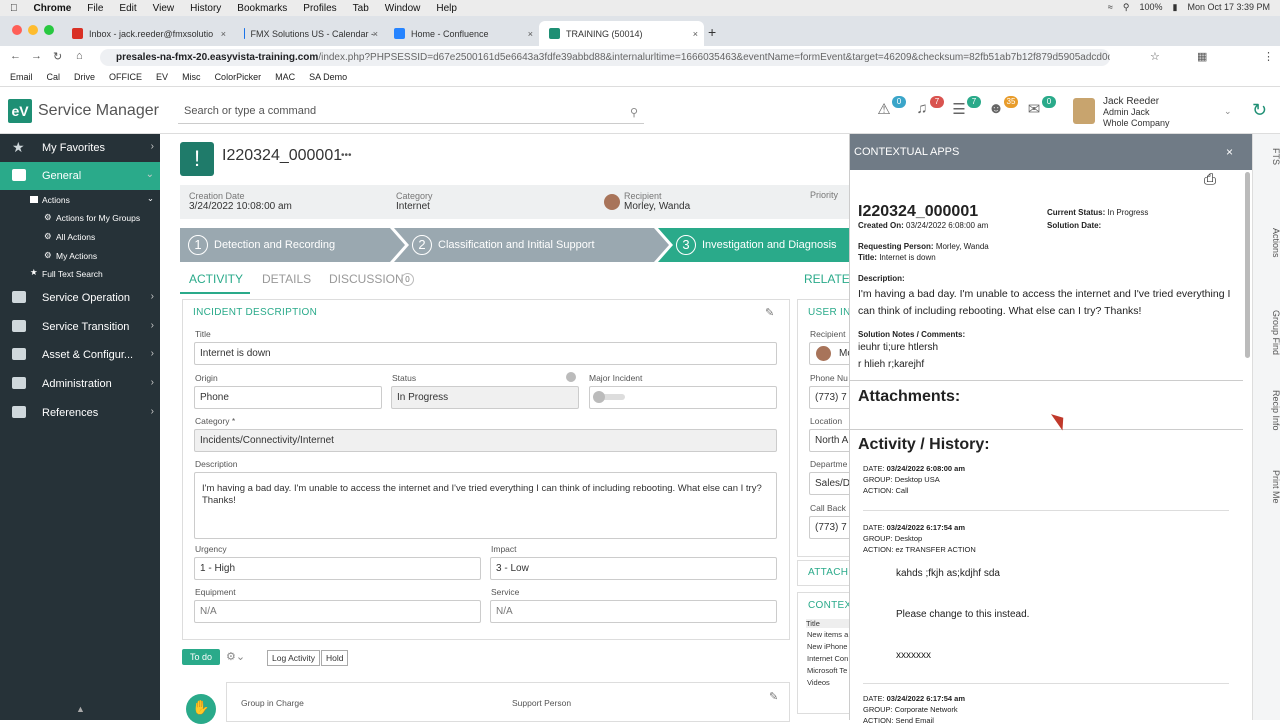  What do you see at coordinates (328, 77) in the screenshot?
I see `bookmark-sa-demo: SA Demo` at bounding box center [328, 77].